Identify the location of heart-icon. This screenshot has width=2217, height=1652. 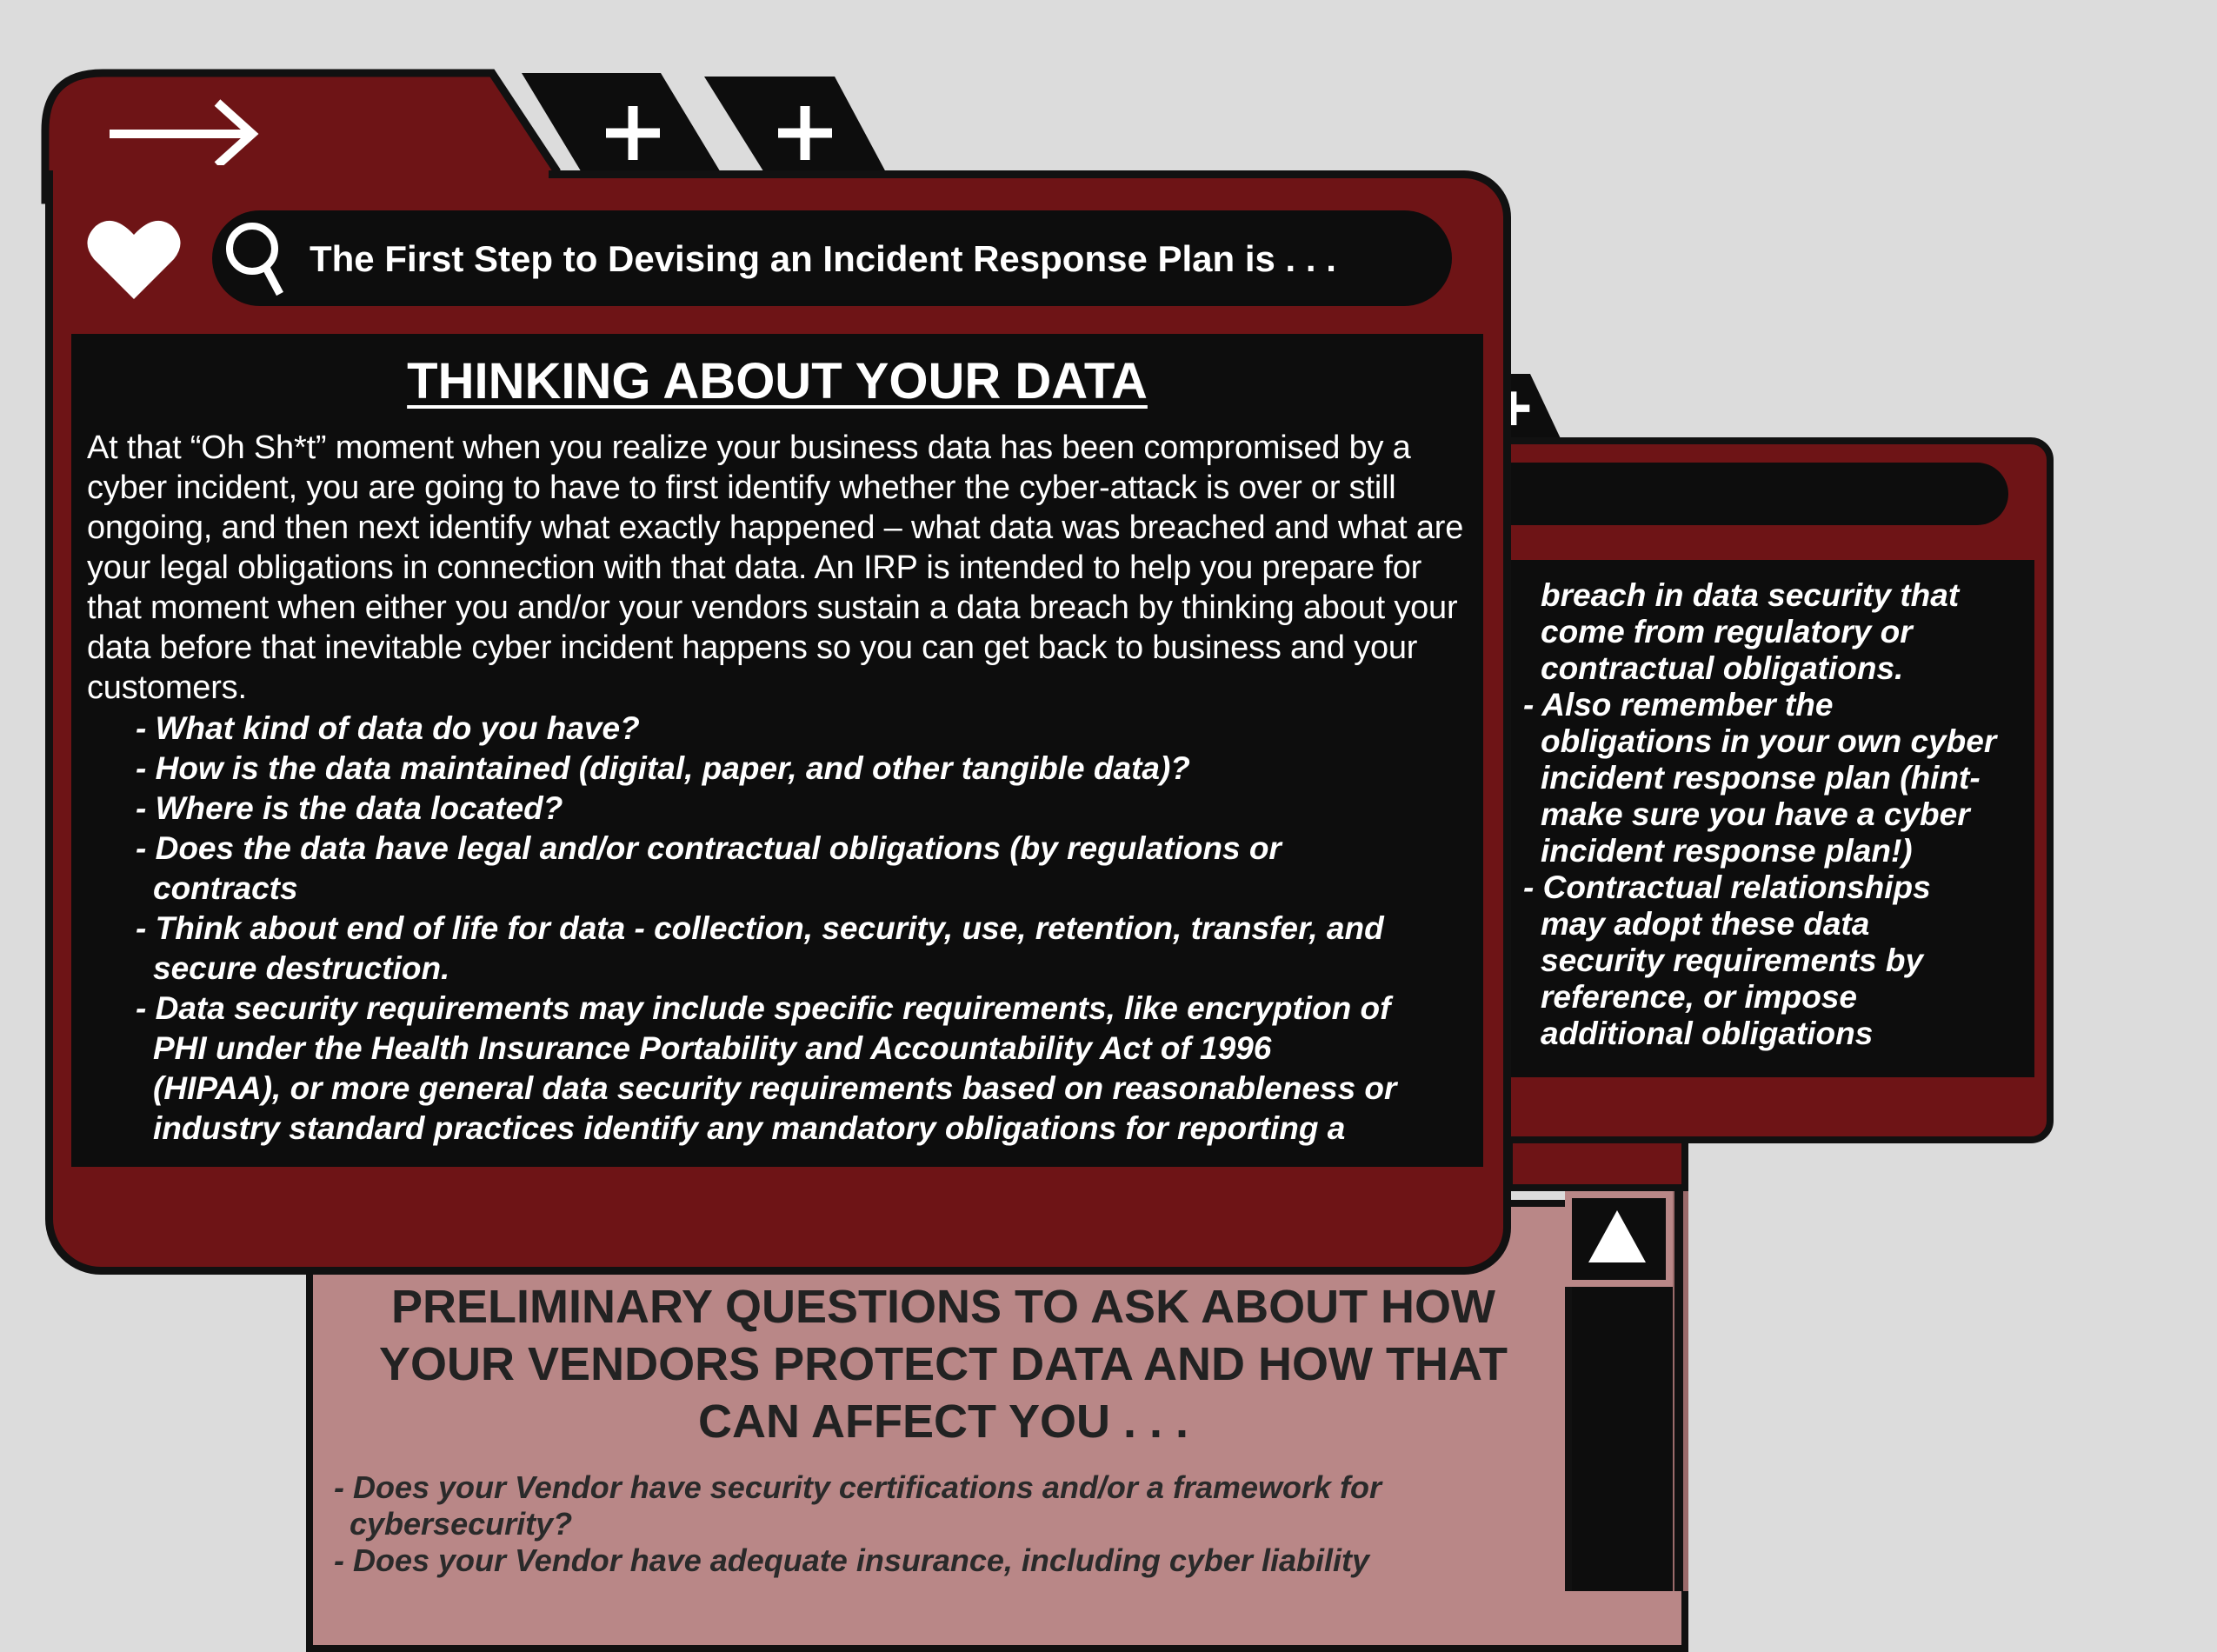
(134, 259).